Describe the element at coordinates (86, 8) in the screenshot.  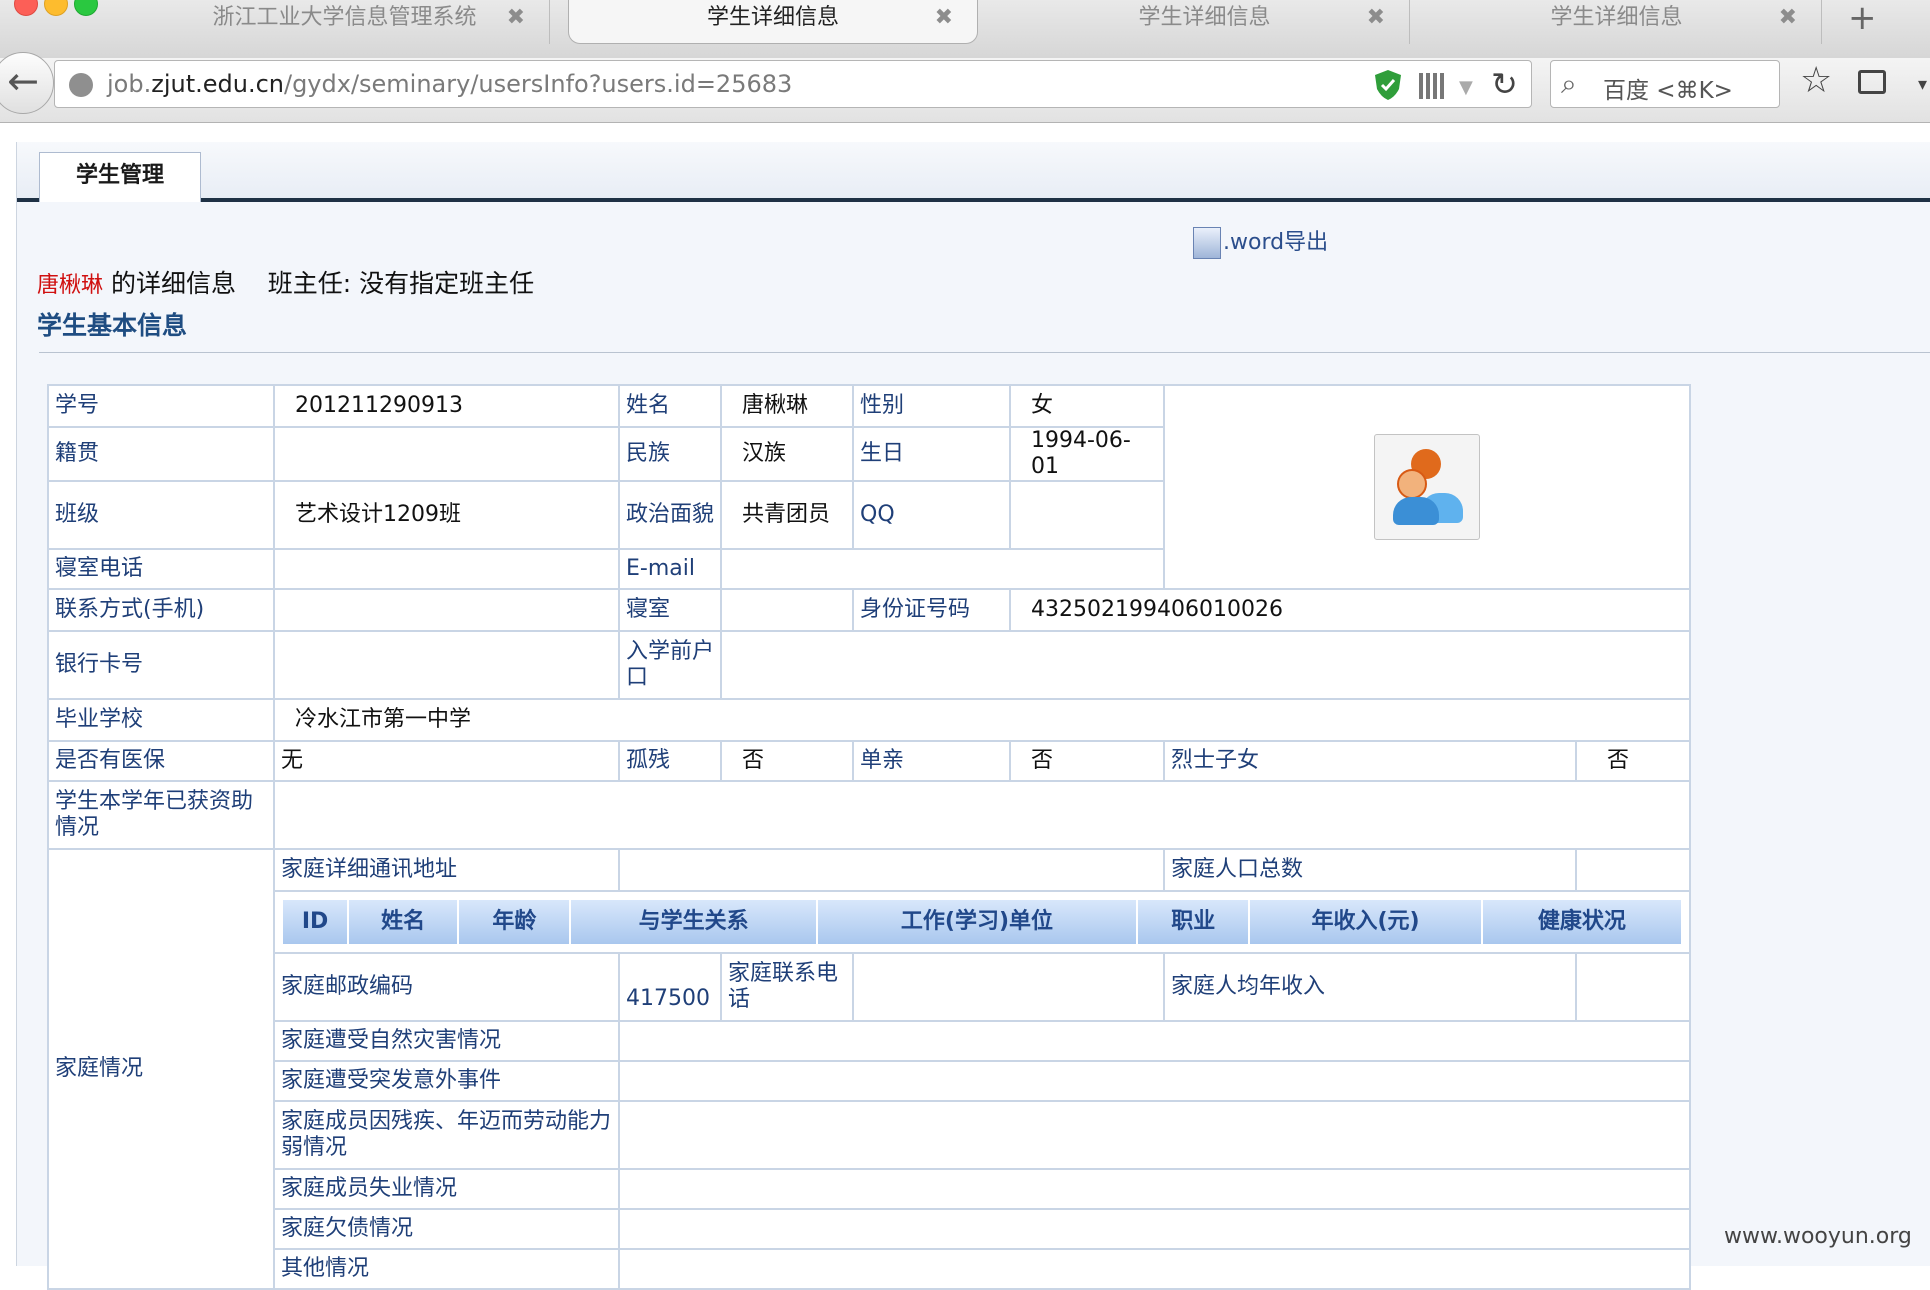
I see `zoom-window-button` at that location.